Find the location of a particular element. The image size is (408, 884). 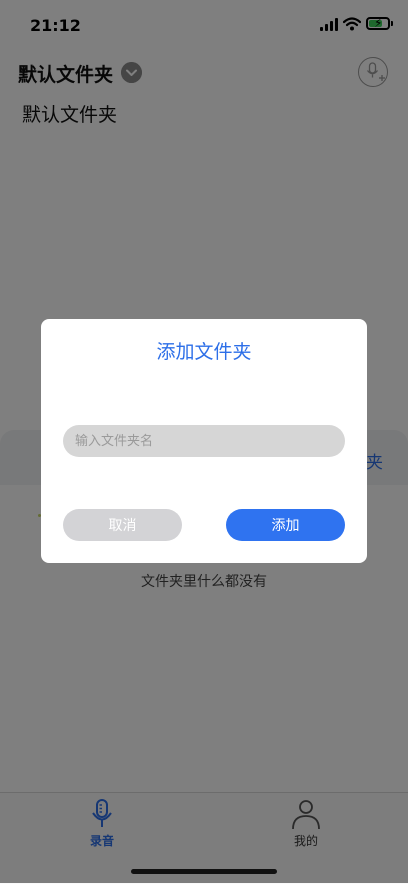

add-button: 添加 is located at coordinates (285, 525).